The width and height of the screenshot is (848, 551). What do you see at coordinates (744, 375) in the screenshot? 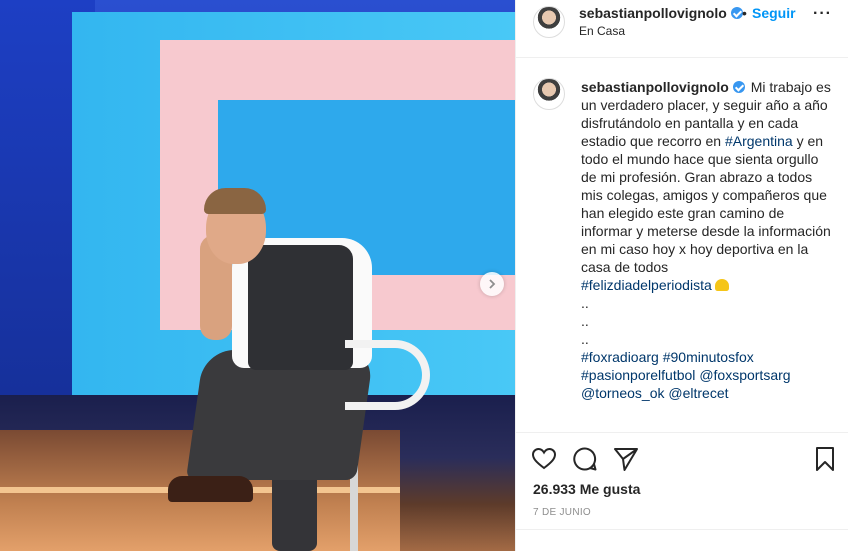
I see `mention-foxsportsarg: @foxsportsarg` at bounding box center [744, 375].